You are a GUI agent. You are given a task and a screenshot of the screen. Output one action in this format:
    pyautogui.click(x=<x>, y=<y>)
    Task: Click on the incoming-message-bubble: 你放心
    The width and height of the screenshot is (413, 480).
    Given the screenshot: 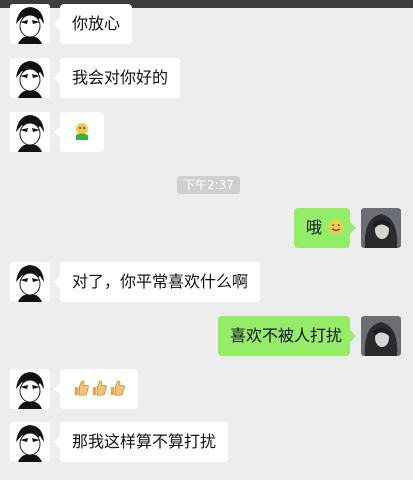 What is the action you would take?
    pyautogui.click(x=93, y=24)
    